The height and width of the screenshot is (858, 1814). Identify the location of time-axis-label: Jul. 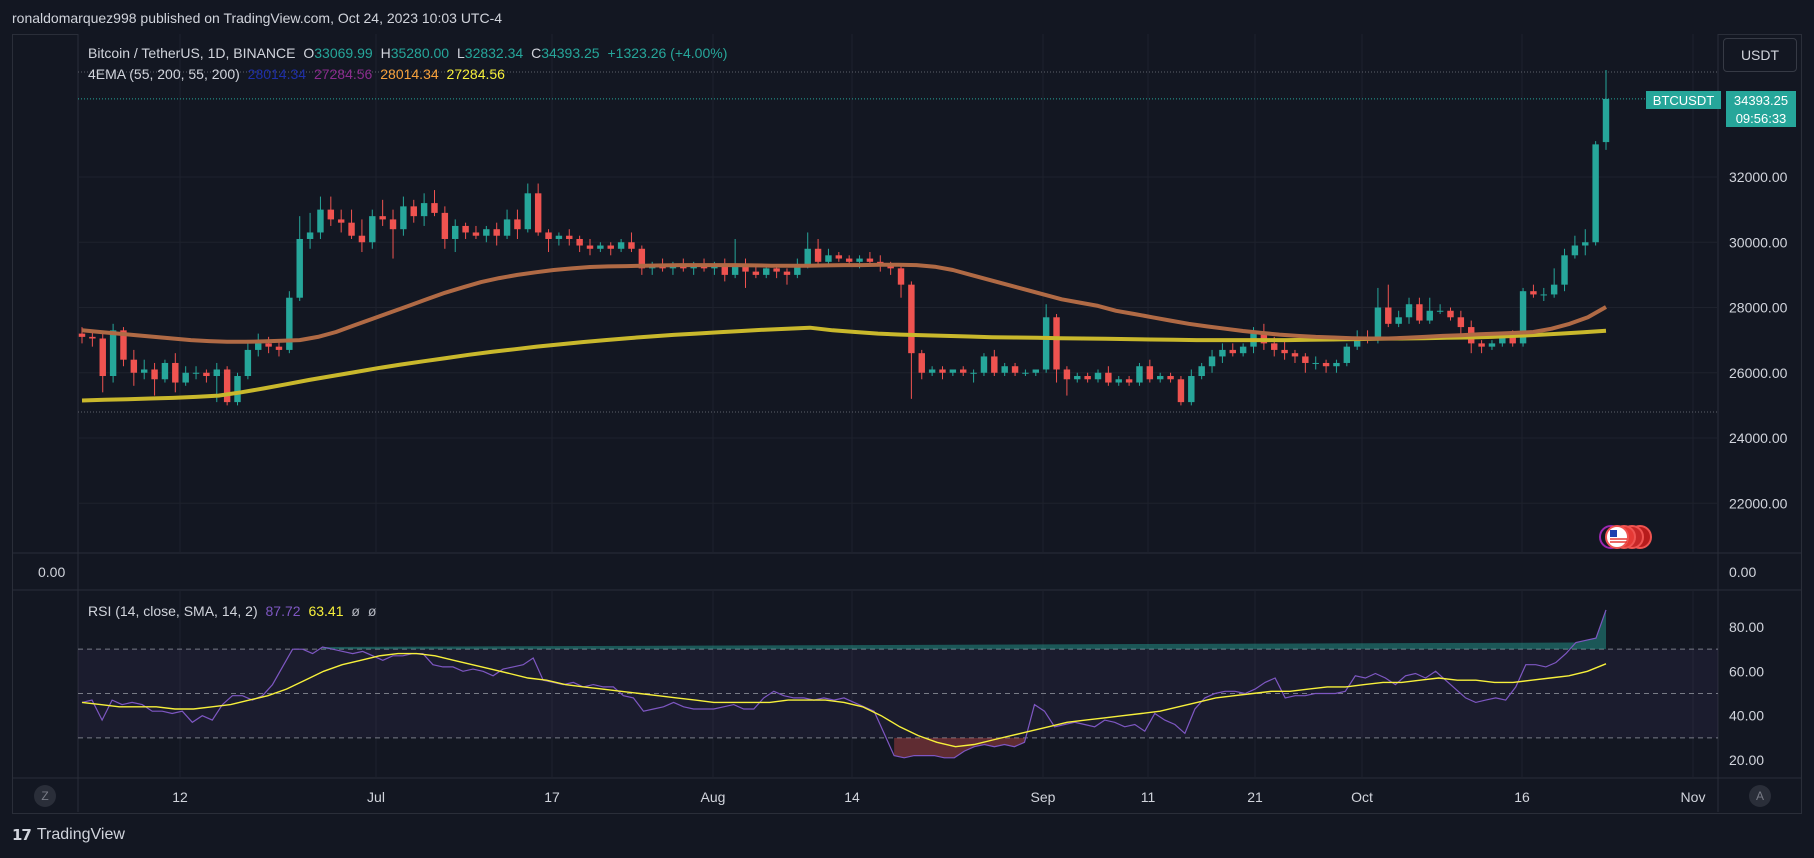
(376, 797).